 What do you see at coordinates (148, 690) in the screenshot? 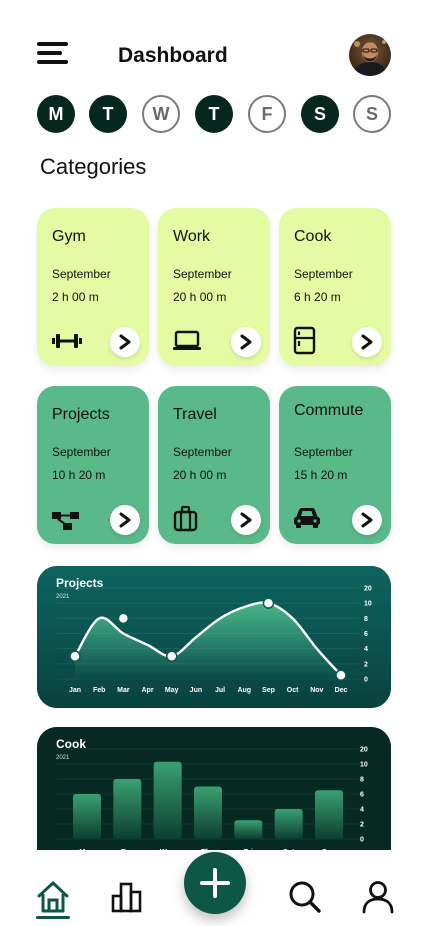
I see `x-tick-label: Apr` at bounding box center [148, 690].